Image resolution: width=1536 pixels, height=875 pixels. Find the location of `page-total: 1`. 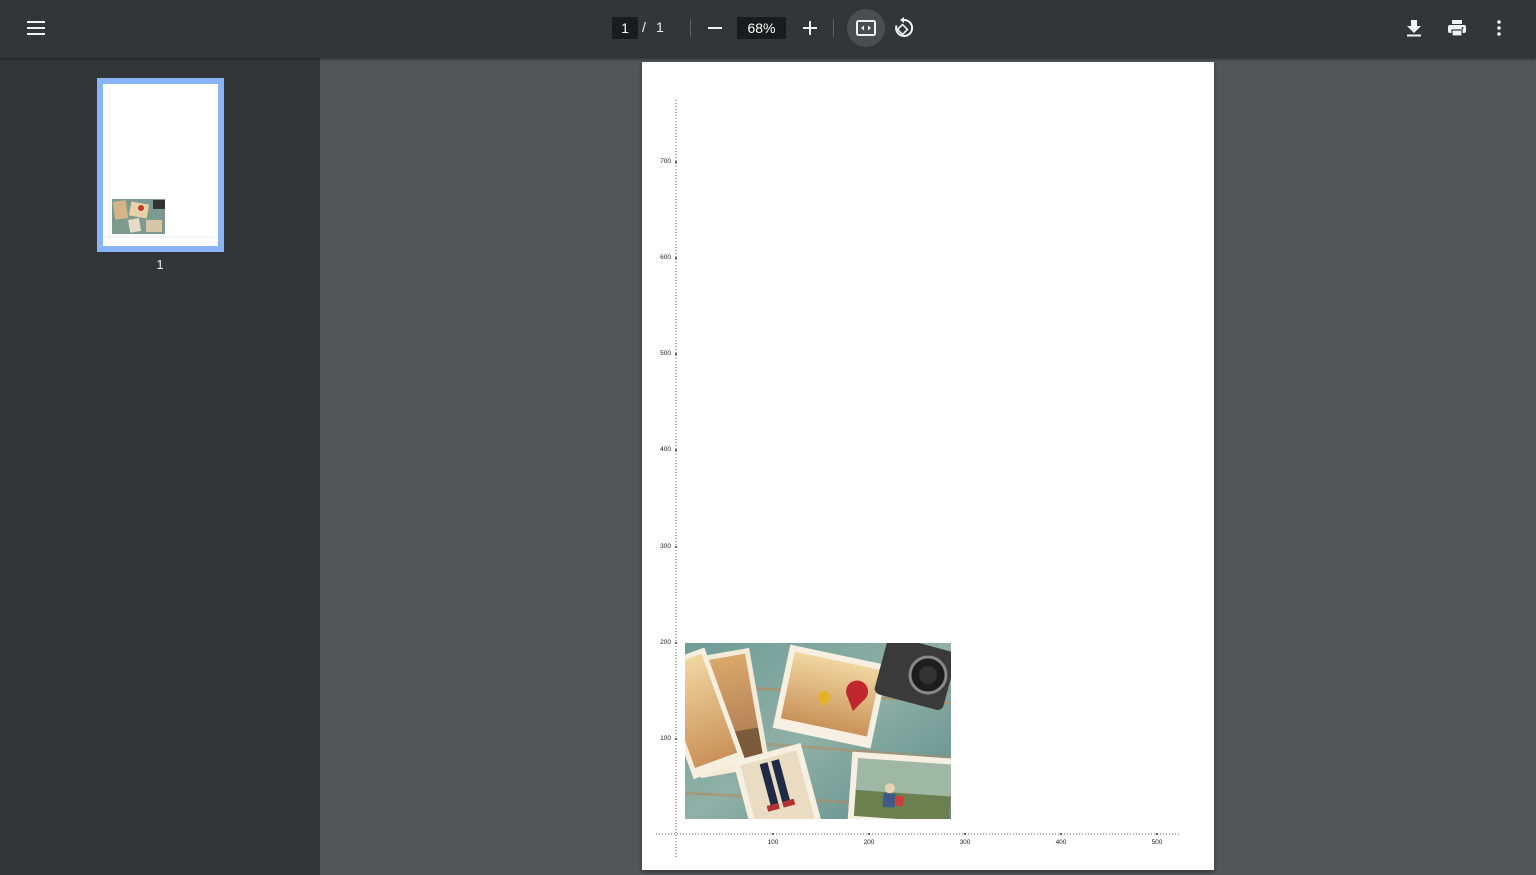

page-total: 1 is located at coordinates (660, 27).